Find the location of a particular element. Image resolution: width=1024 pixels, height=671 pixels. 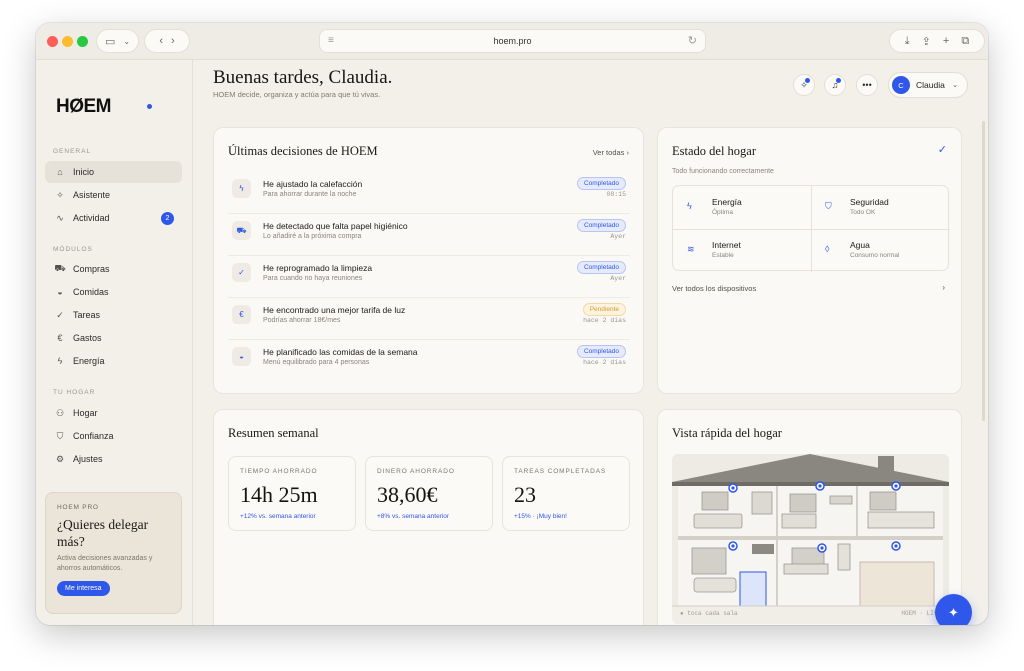

close-window-button is located at coordinates (52, 41).